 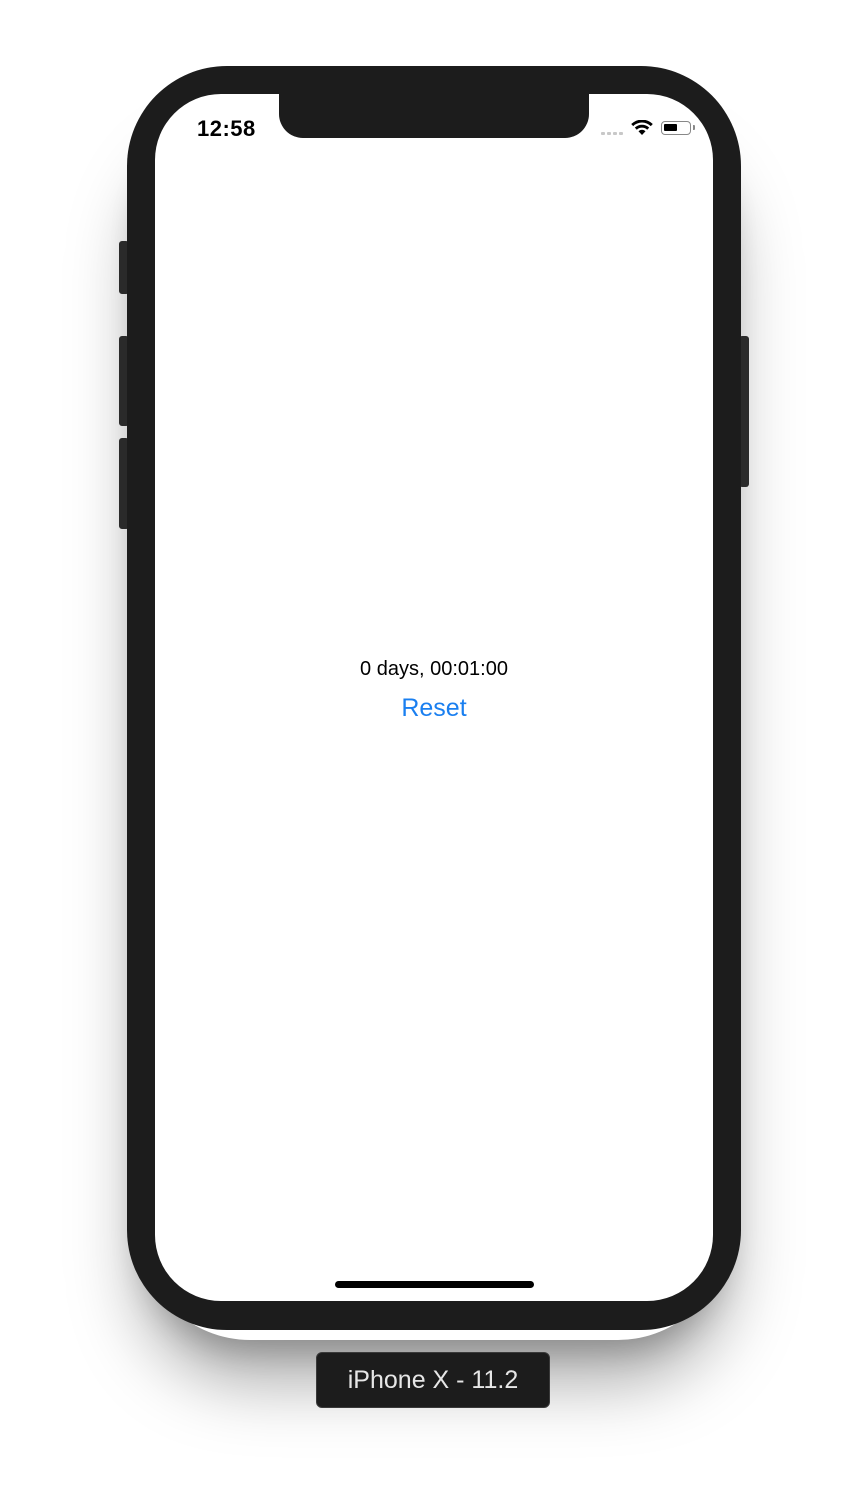 I want to click on notch, so click(x=434, y=116).